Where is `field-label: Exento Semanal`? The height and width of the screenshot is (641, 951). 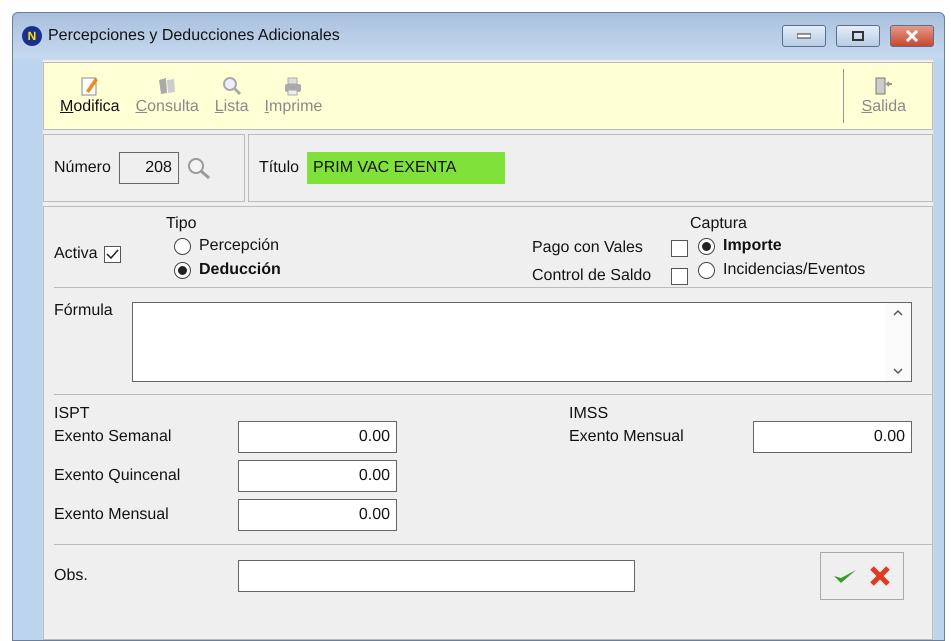
field-label: Exento Semanal is located at coordinates (113, 437).